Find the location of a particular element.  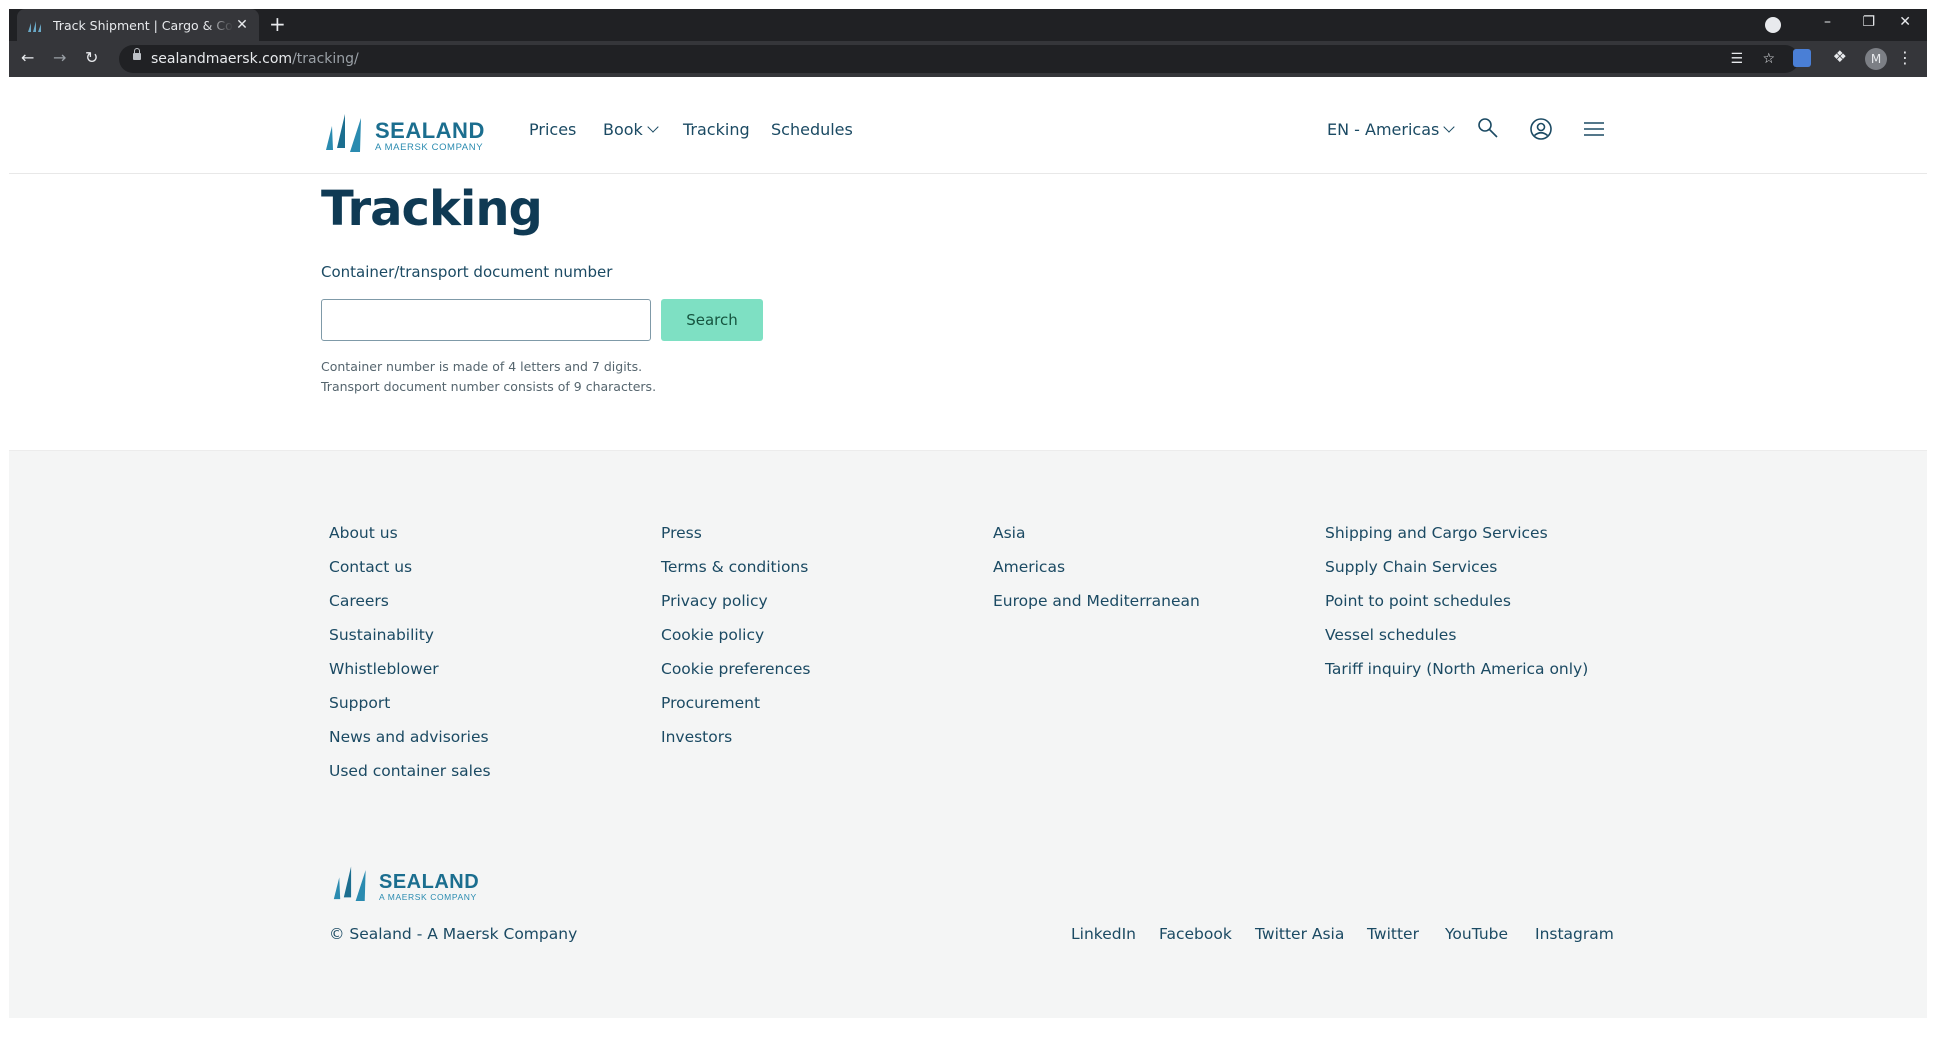

footer-link: Cookie preferences is located at coordinates (735, 676).